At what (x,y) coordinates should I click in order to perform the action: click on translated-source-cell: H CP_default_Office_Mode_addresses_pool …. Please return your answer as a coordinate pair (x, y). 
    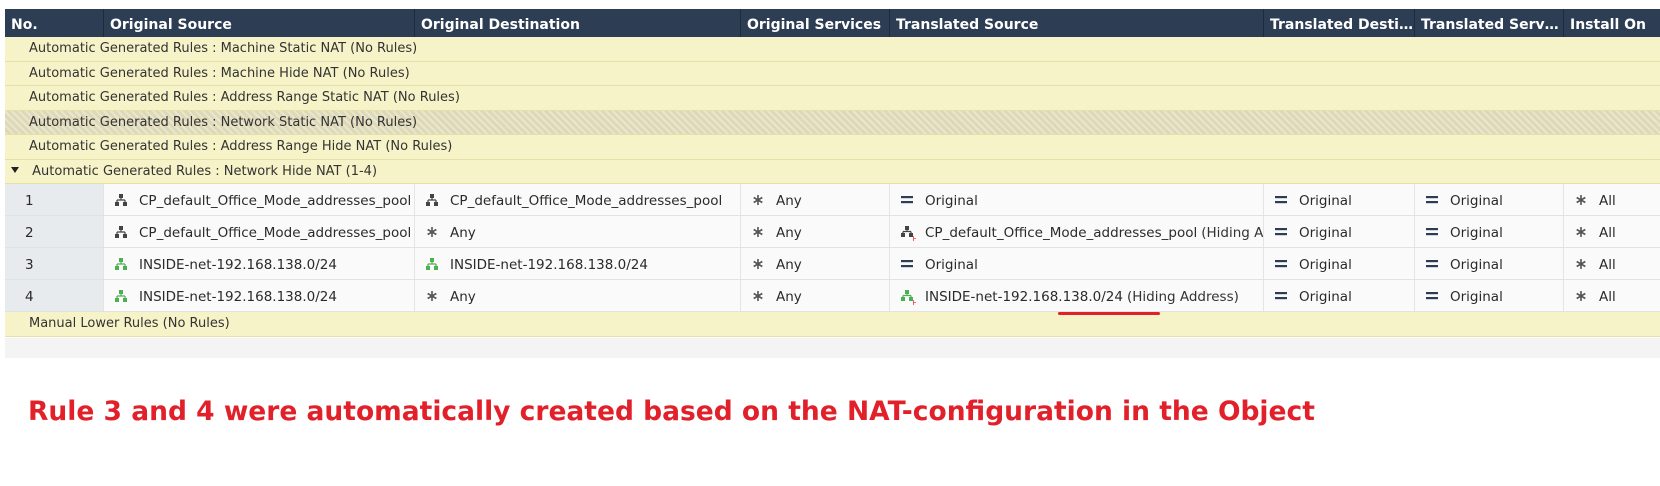
    Looking at the image, I should click on (1077, 231).